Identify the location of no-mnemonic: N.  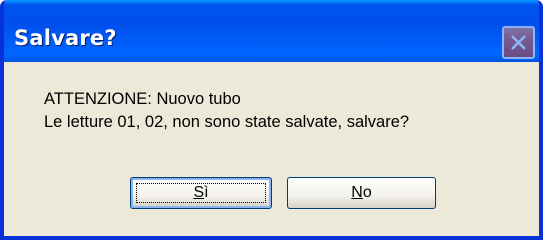
(357, 192).